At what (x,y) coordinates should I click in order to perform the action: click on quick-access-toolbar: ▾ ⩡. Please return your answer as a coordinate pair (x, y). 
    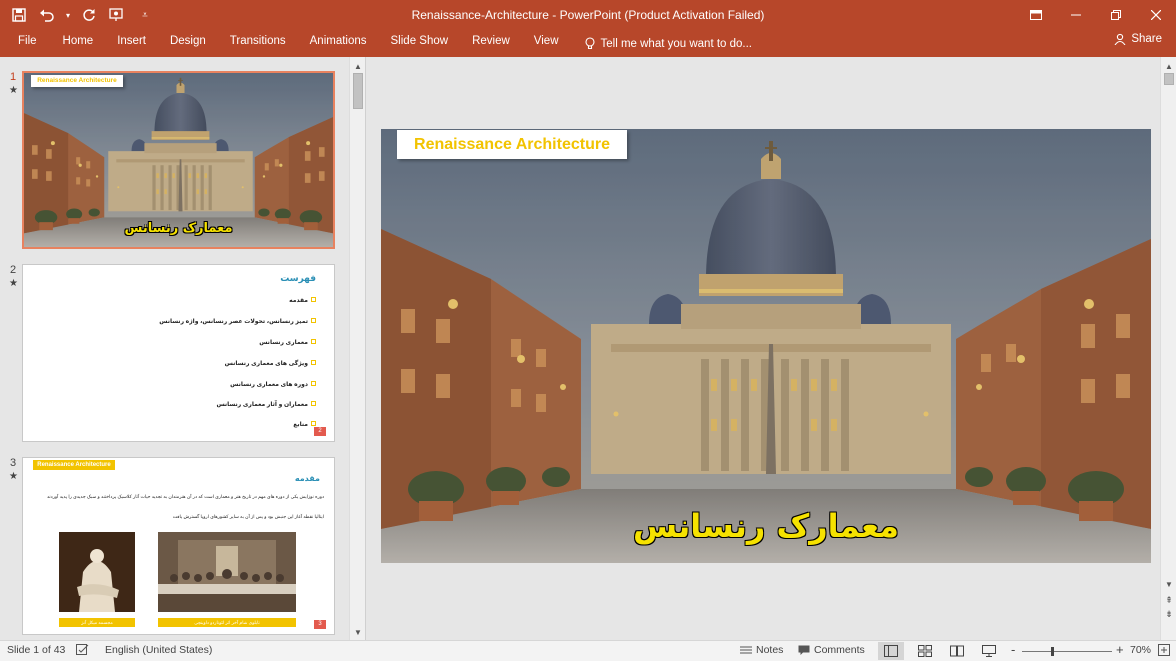
    Looking at the image, I should click on (82, 15).